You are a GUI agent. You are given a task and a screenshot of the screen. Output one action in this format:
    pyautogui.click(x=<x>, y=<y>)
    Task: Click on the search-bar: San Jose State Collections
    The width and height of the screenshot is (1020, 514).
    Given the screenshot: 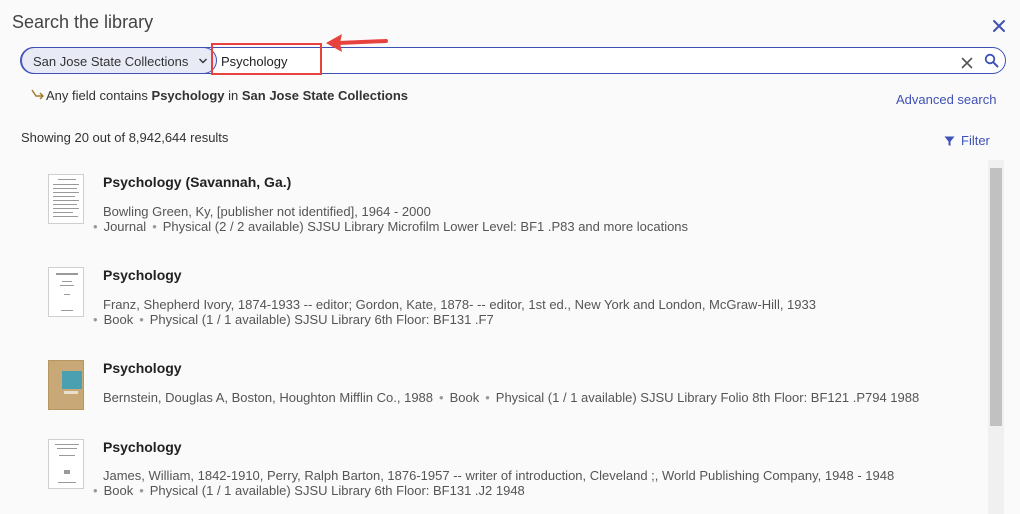 What is the action you would take?
    pyautogui.click(x=513, y=60)
    